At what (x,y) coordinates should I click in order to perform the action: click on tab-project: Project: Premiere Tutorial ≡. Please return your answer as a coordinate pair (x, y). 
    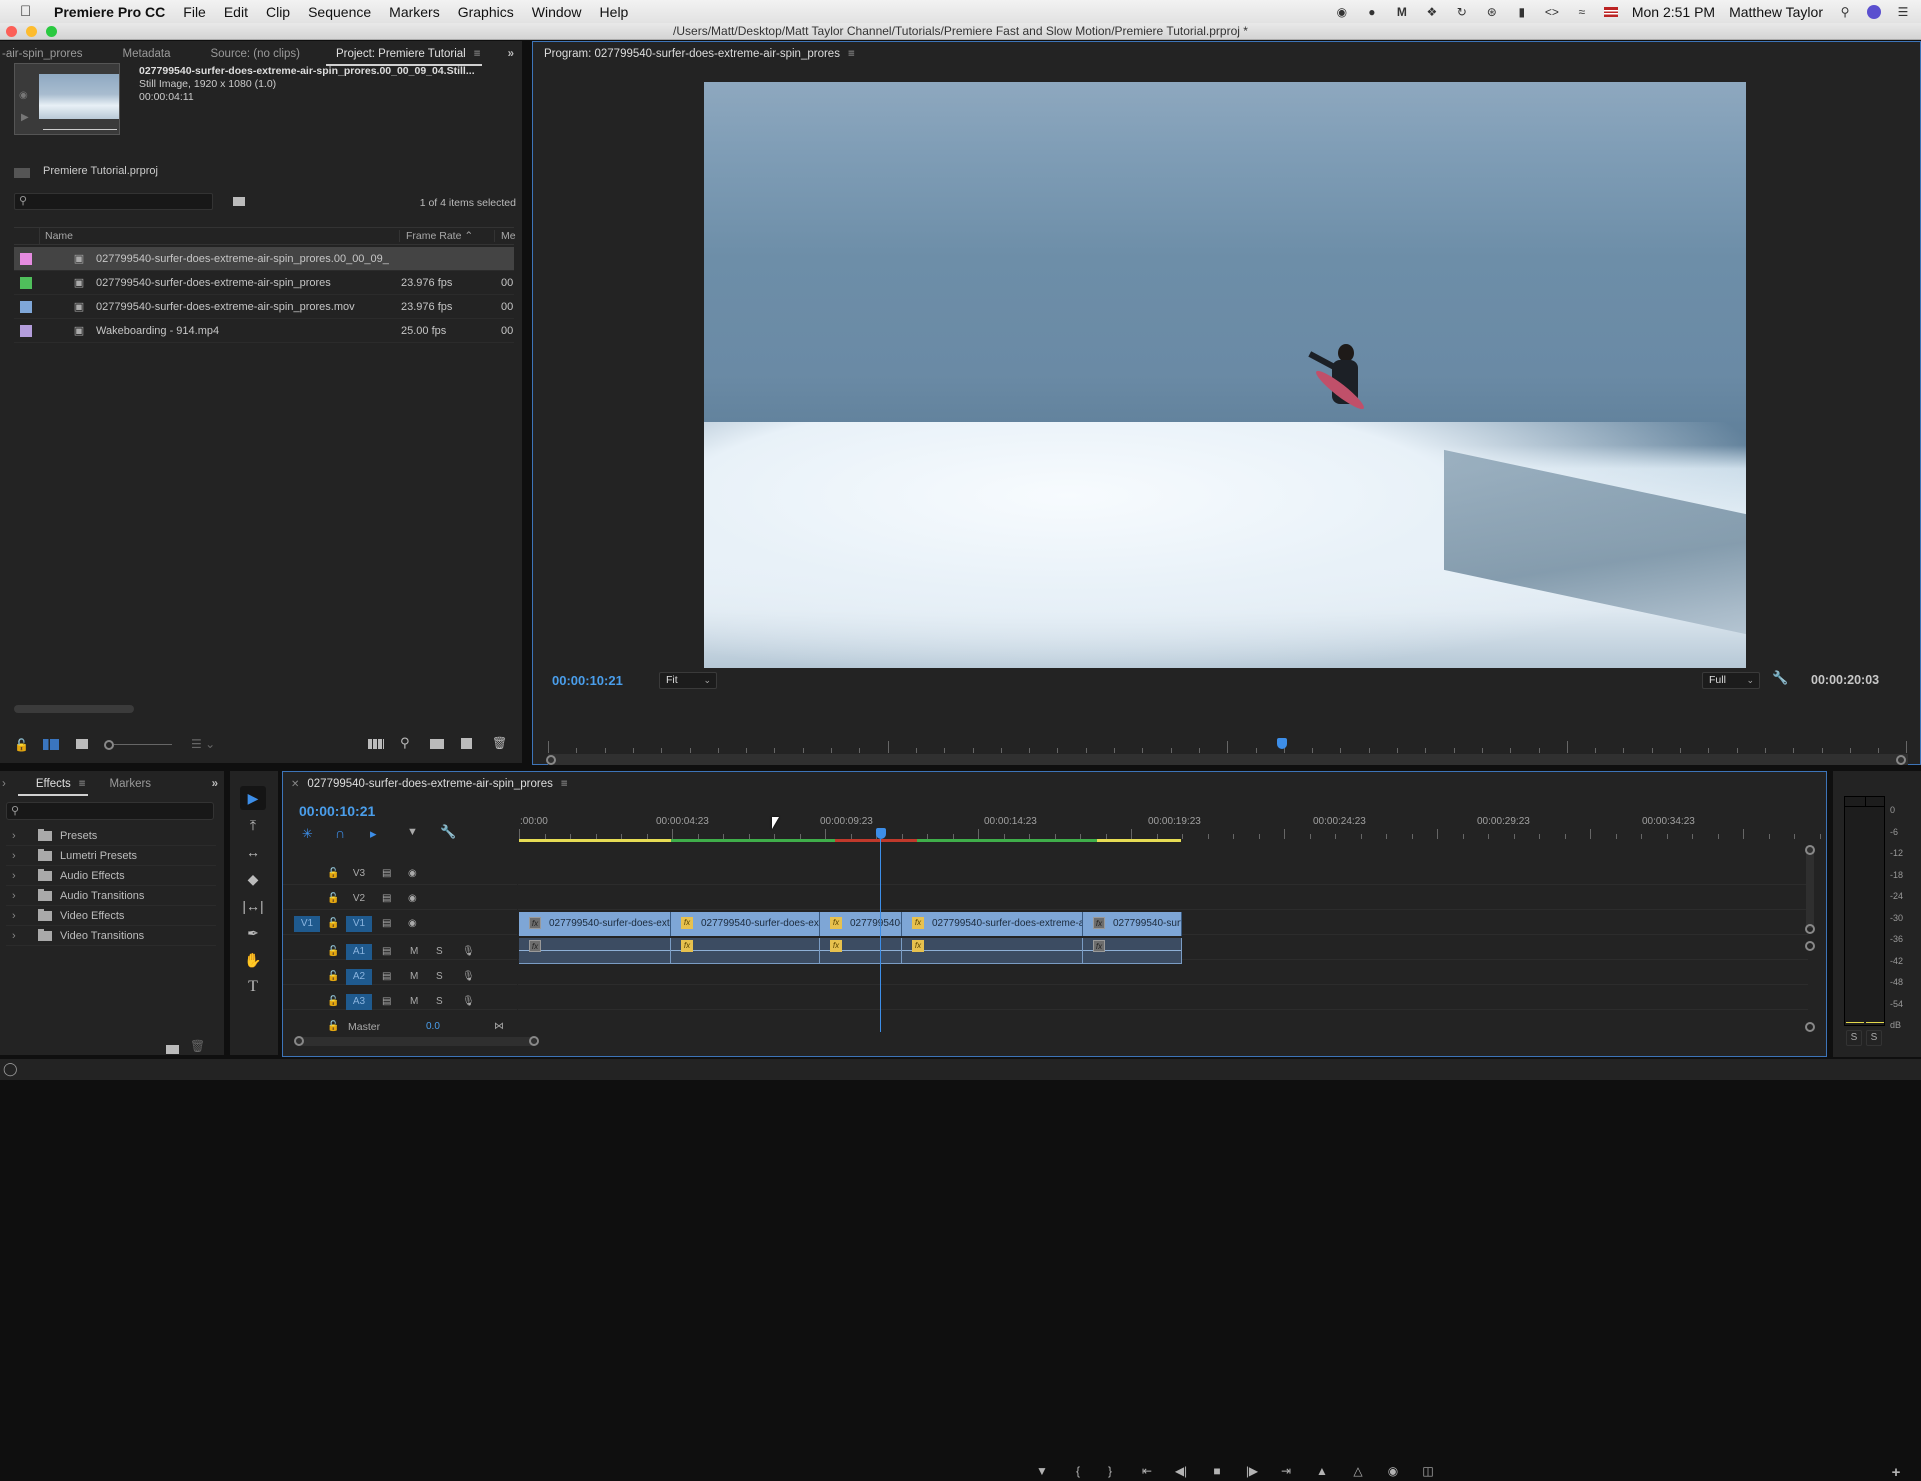
    Looking at the image, I should click on (404, 54).